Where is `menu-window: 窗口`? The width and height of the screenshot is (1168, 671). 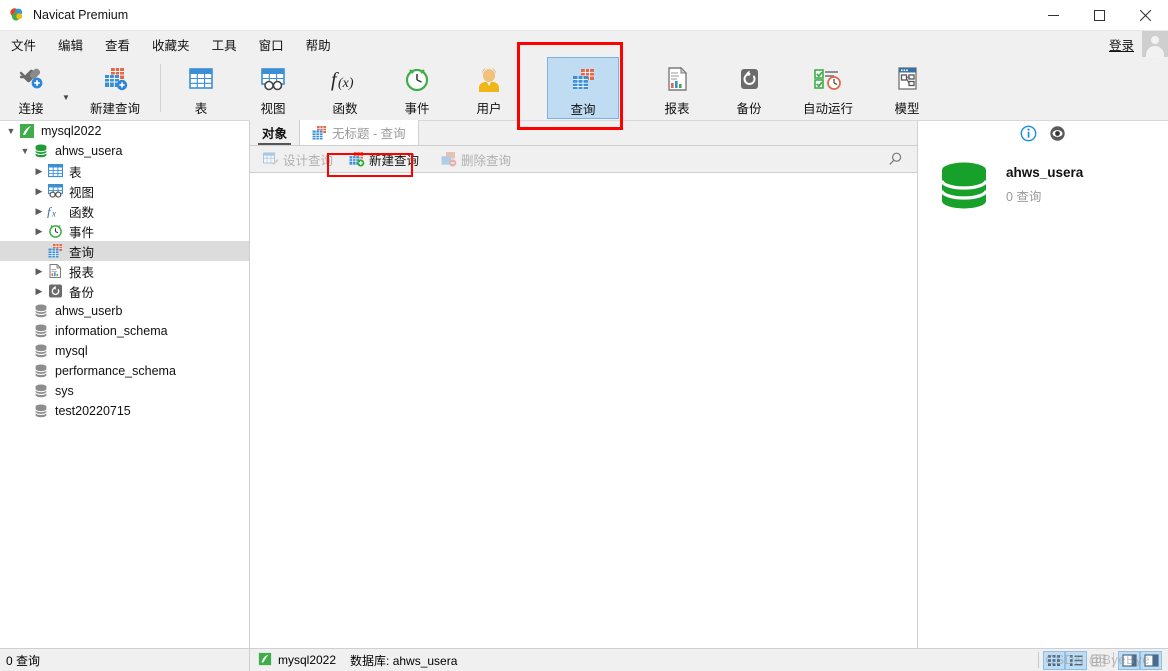 menu-window: 窗口 is located at coordinates (271, 44).